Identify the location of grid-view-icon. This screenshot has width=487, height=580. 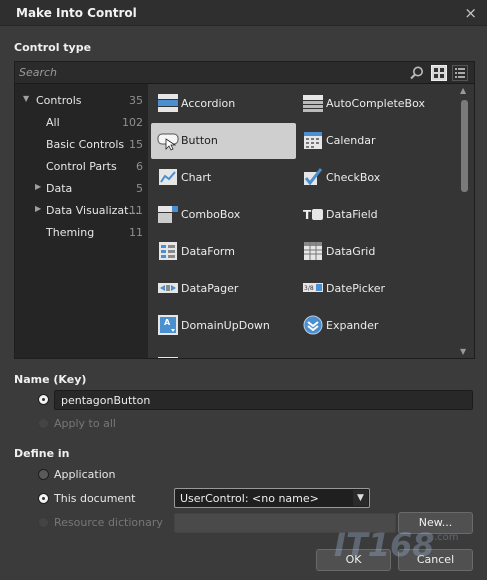
(439, 73).